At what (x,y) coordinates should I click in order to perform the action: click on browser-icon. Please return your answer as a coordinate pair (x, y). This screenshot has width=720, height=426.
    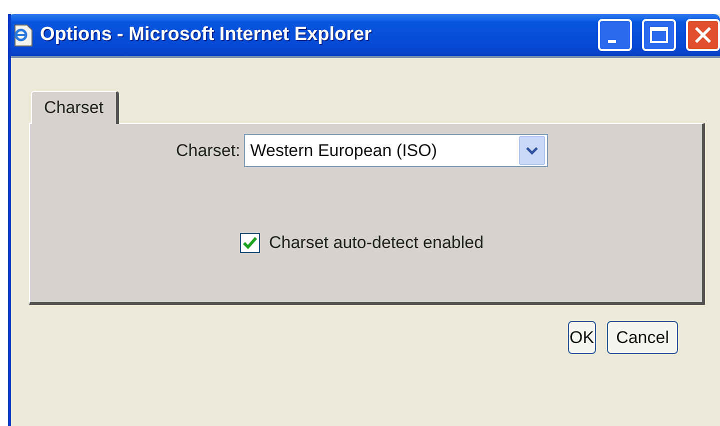
    Looking at the image, I should click on (23, 35).